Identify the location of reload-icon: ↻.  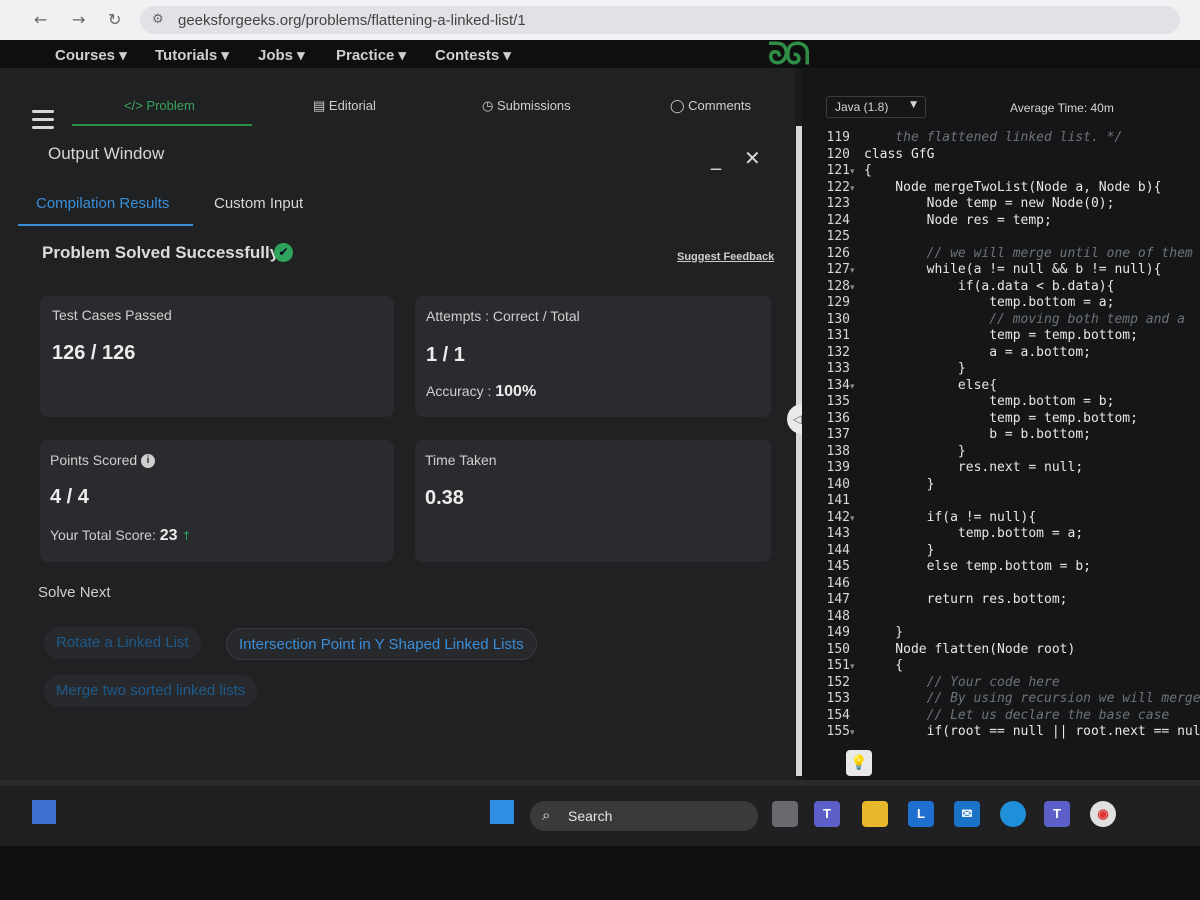
(114, 19).